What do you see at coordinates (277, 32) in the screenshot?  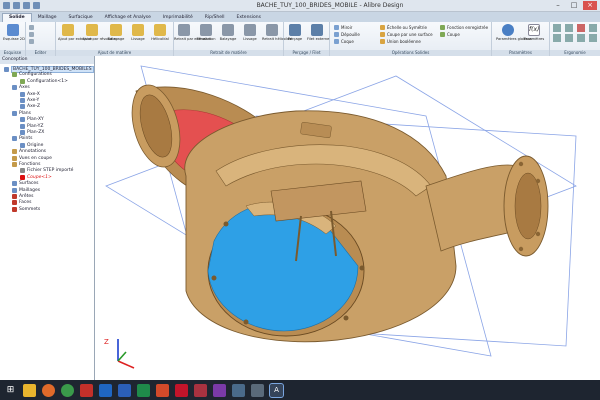 I see `cut-helical-button: Retrait hélicoïdal` at bounding box center [277, 32].